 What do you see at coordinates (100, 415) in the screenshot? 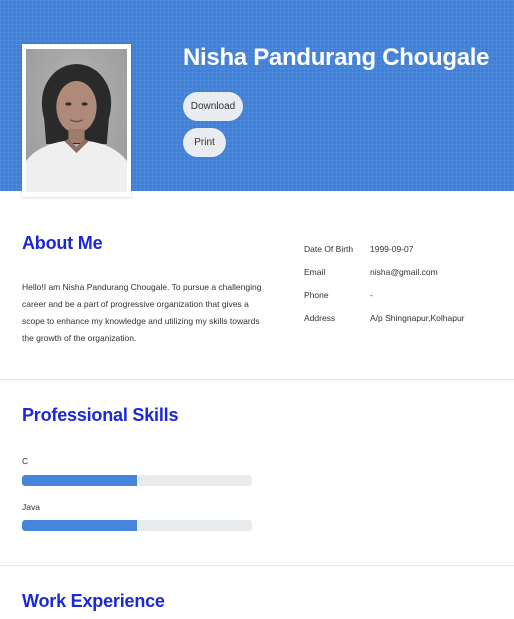
I see `skills-title: Professional Skills` at bounding box center [100, 415].